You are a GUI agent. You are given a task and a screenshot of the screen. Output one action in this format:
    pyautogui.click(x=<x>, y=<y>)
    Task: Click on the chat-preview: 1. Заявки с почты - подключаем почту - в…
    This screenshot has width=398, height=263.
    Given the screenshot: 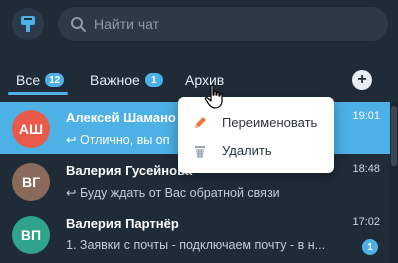 What is the action you would take?
    pyautogui.click(x=196, y=245)
    